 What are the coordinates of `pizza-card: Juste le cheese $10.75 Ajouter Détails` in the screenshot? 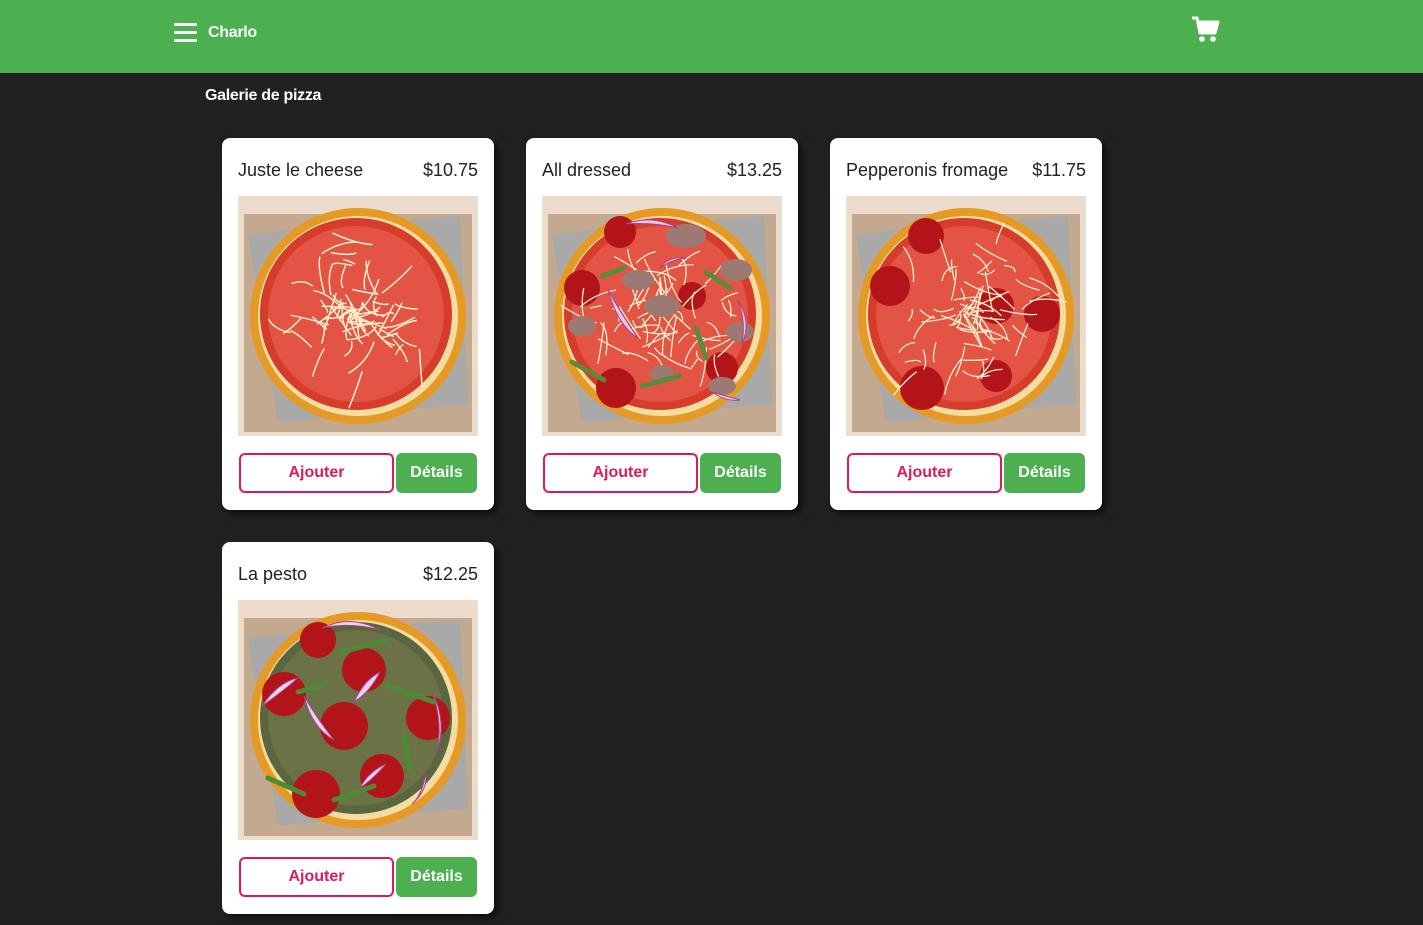 It's located at (358, 324).